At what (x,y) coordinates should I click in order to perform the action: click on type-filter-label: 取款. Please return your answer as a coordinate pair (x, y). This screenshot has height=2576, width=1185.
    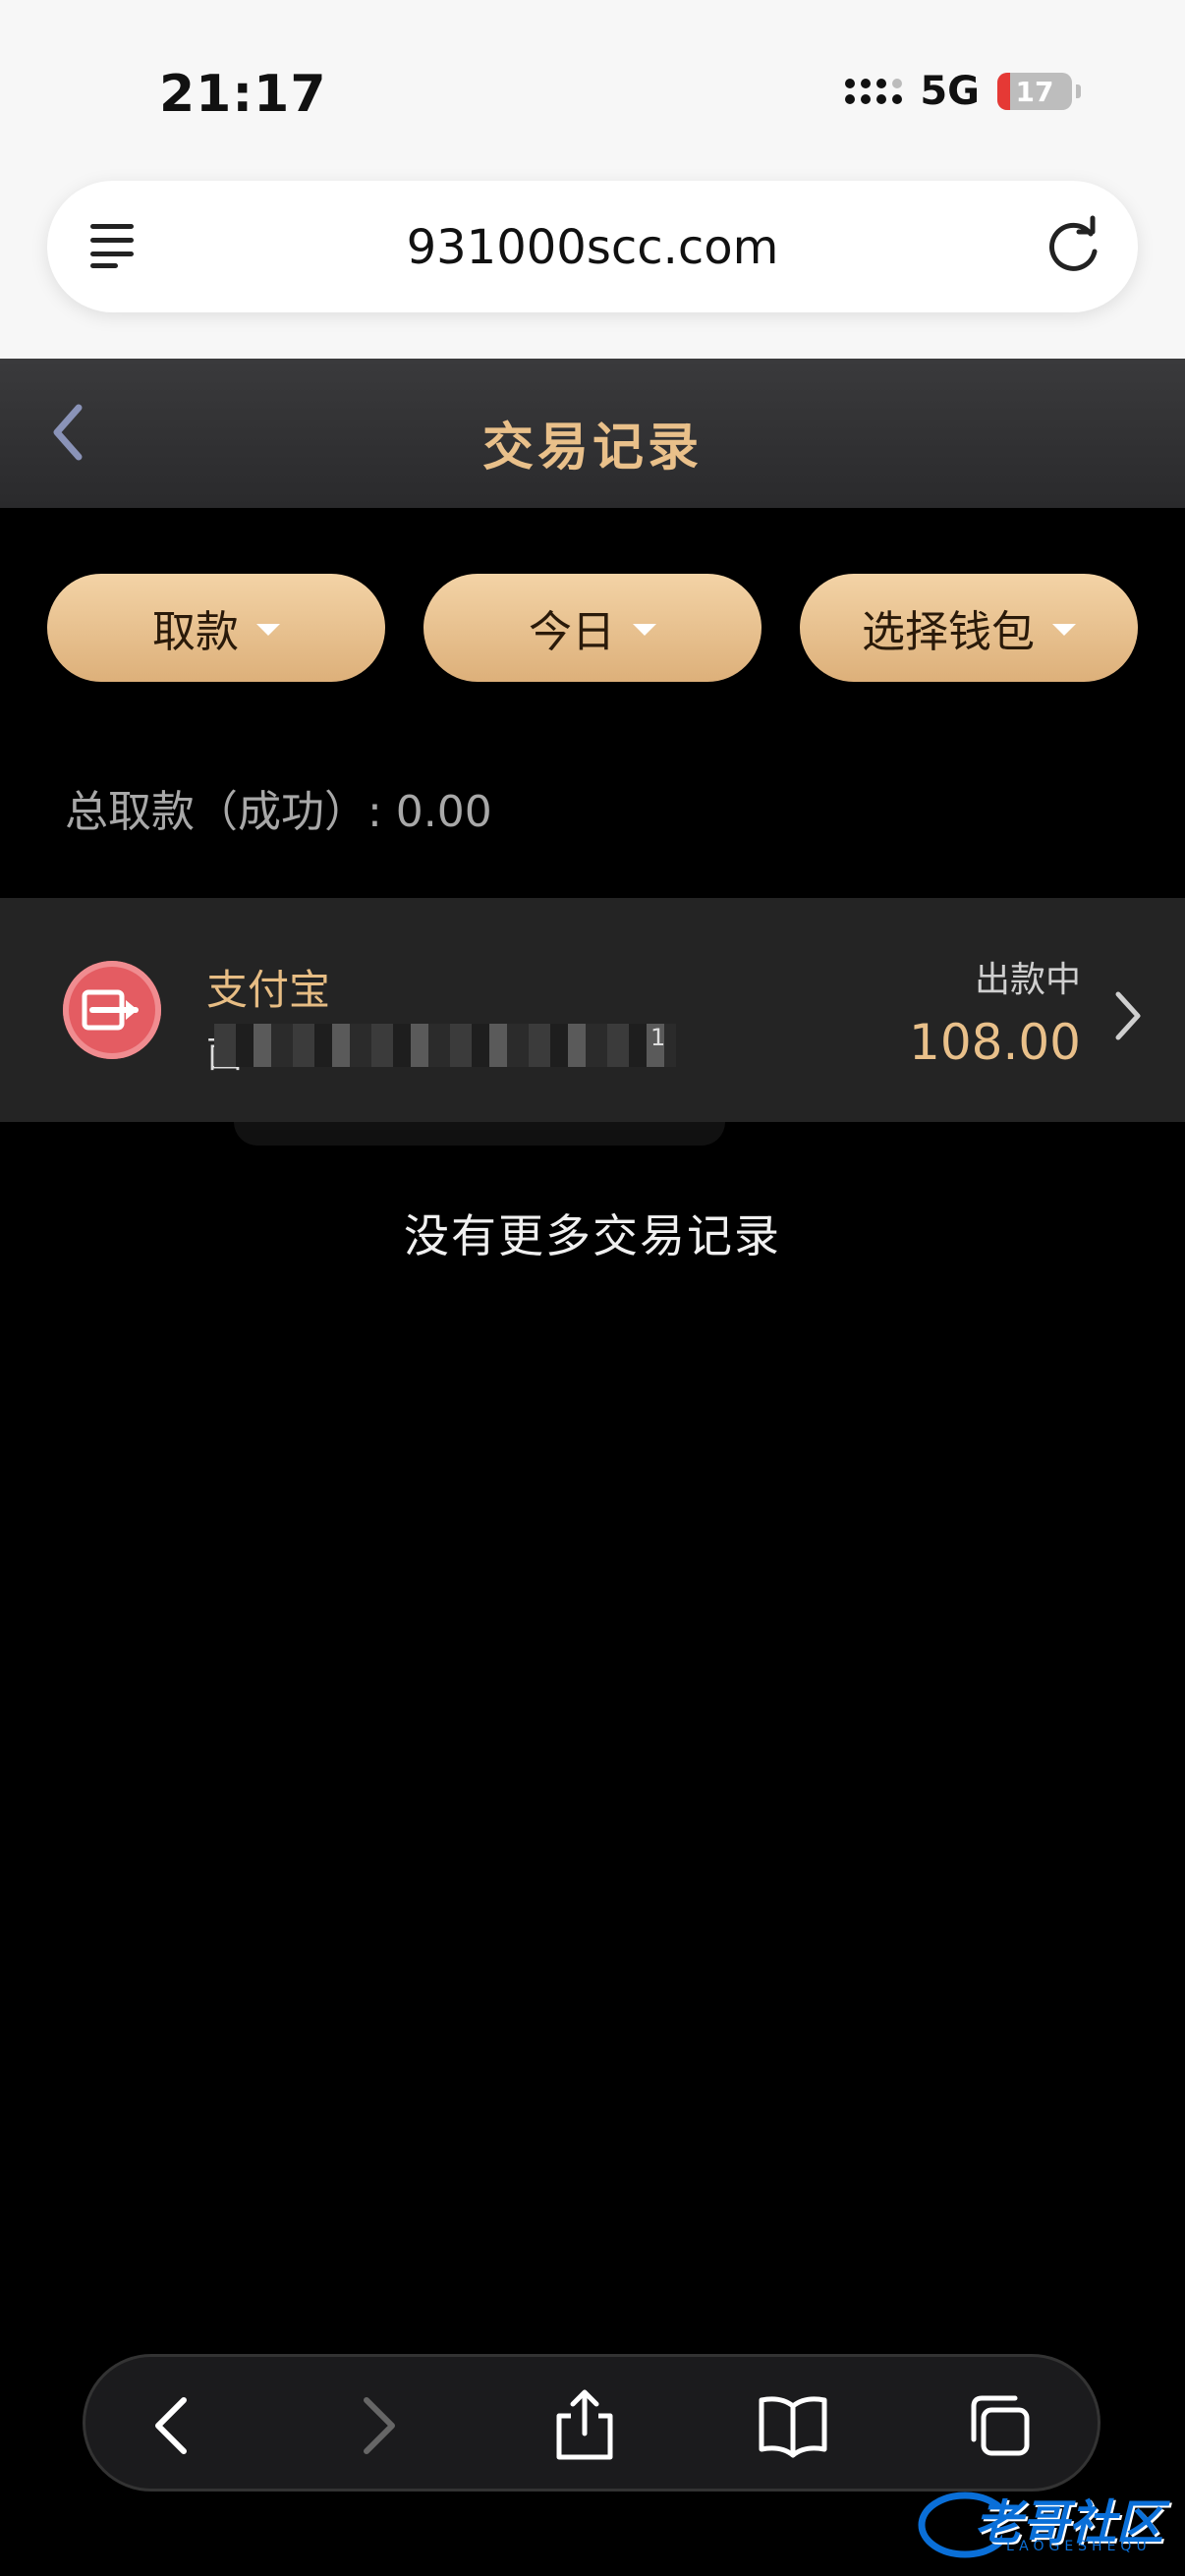
    Looking at the image, I should click on (196, 632).